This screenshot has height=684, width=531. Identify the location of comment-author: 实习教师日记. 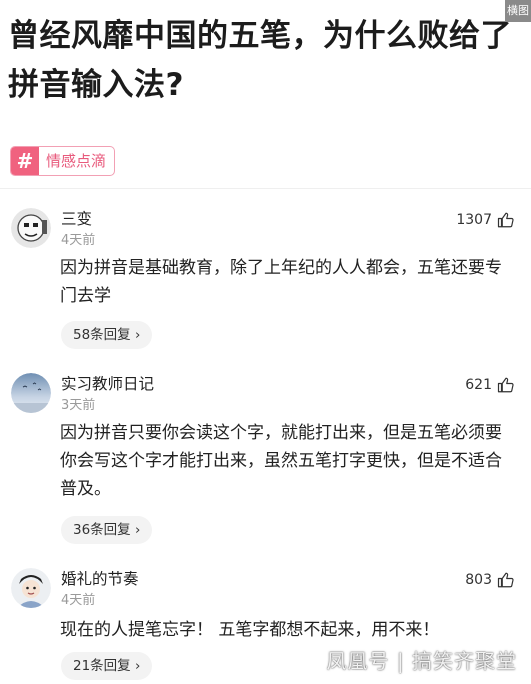
(107, 384).